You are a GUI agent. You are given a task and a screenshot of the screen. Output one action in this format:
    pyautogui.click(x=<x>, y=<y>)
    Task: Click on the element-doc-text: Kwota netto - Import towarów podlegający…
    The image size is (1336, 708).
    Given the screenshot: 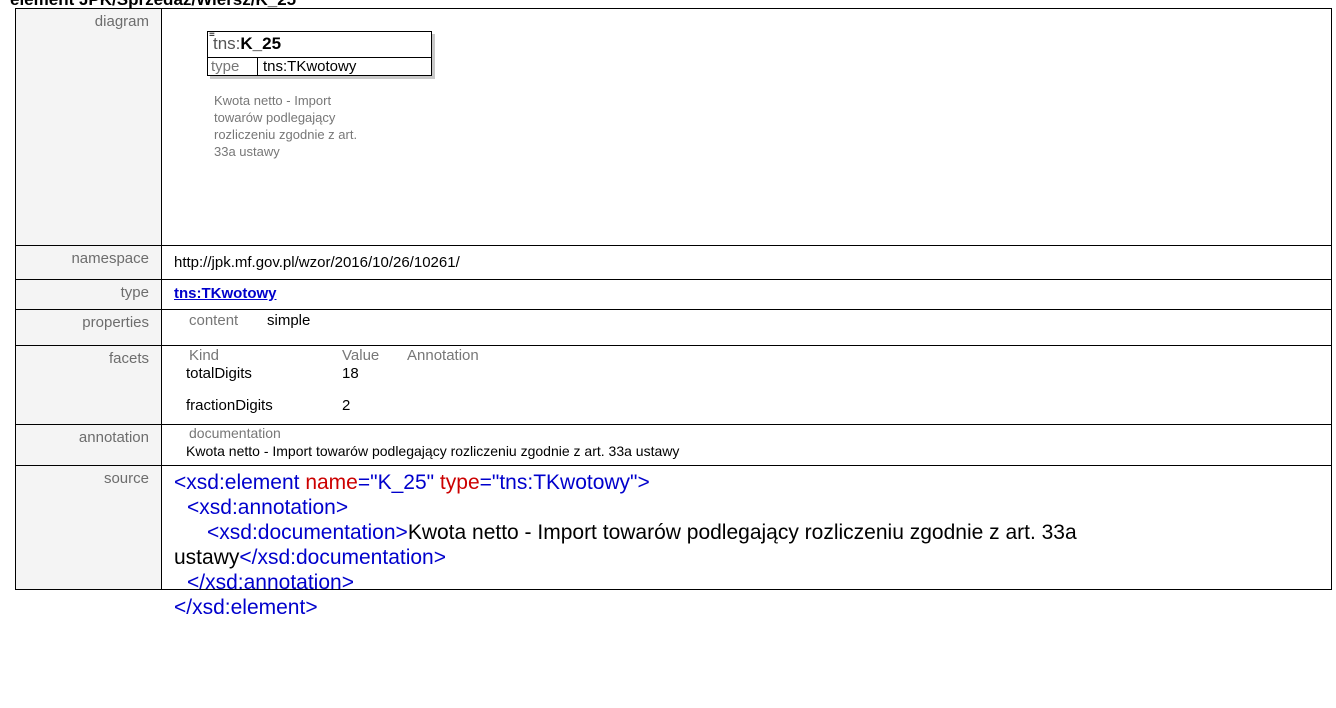 What is the action you would take?
    pyautogui.click(x=286, y=126)
    